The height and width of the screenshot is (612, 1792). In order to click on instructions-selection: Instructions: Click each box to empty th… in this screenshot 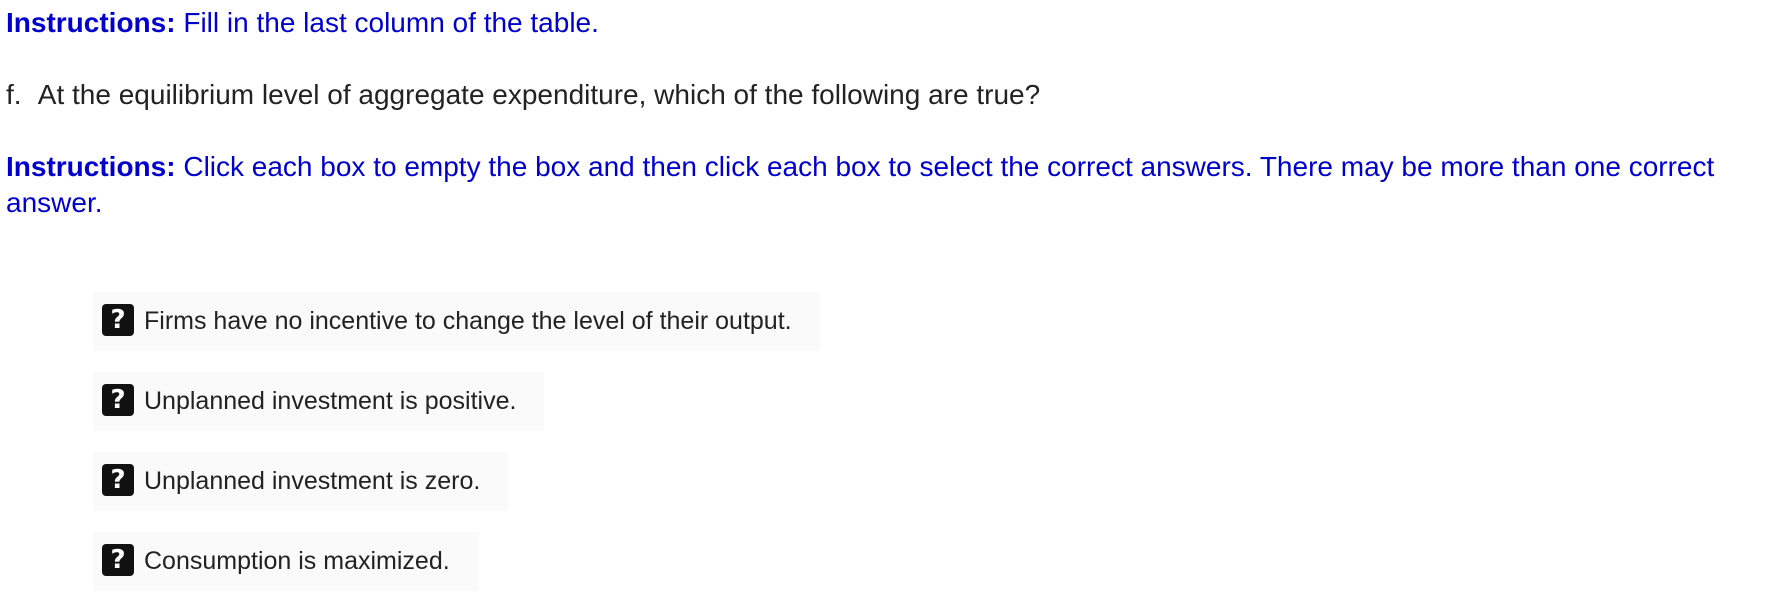, I will do `click(899, 185)`.